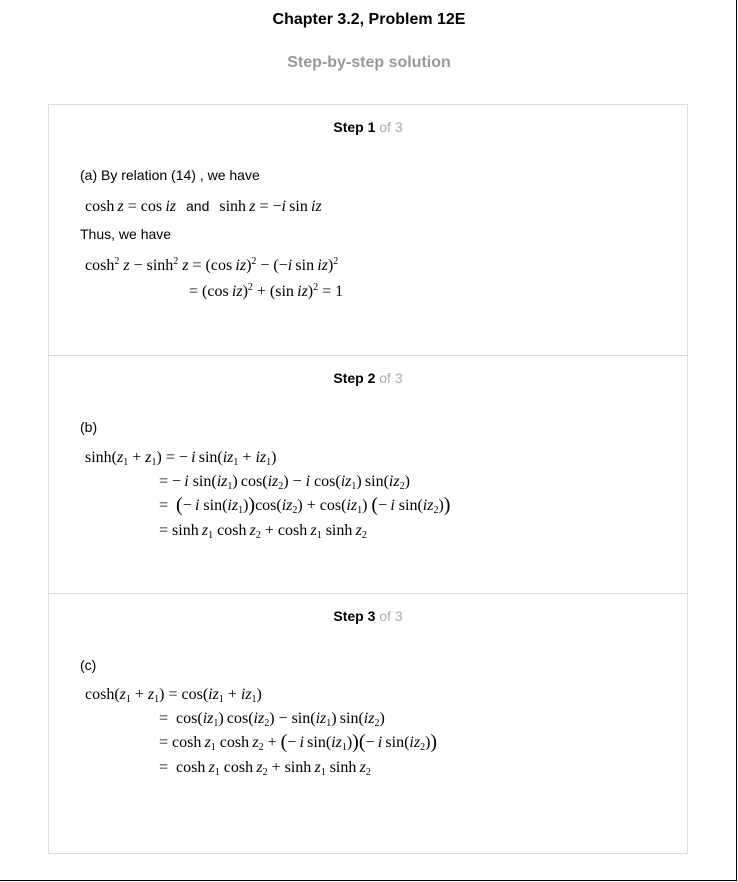 This screenshot has width=738, height=882. I want to click on step-number: Step 3, so click(354, 616).